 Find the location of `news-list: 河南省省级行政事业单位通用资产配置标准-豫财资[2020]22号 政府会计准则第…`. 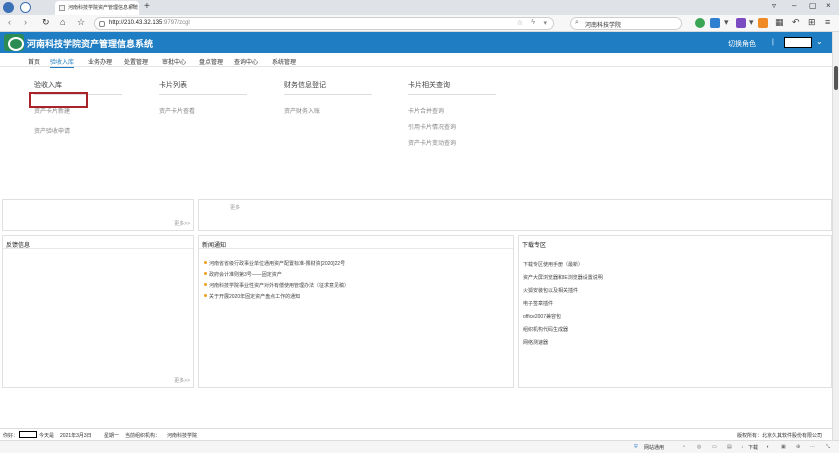

news-list: 河南省省级行政事业单位通用资产配置标准-豫财资[2020]22号 政府会计准则第… is located at coordinates (276, 282).